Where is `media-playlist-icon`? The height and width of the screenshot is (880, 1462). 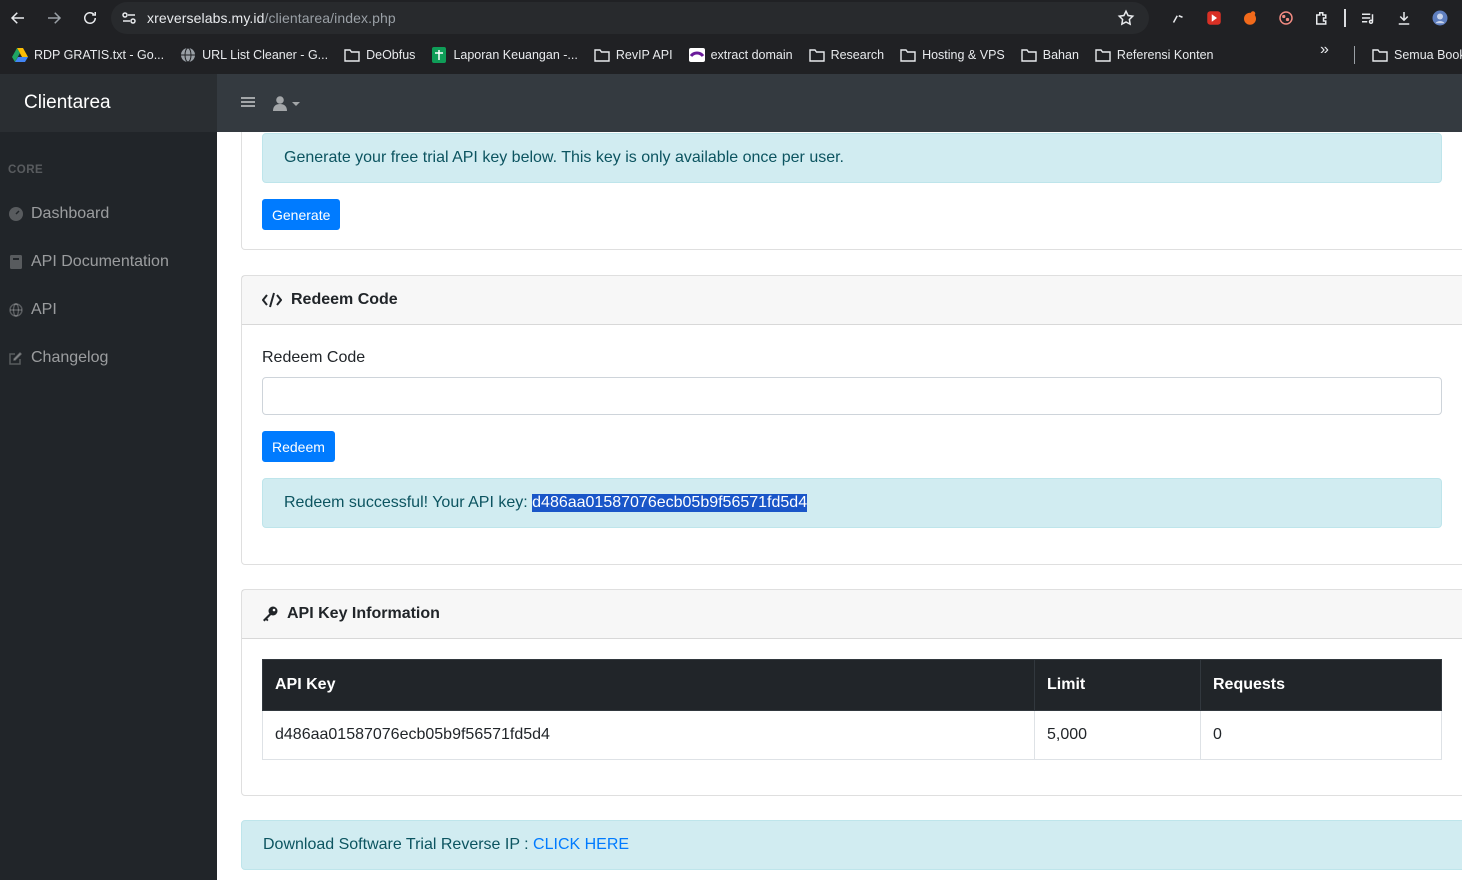
media-playlist-icon is located at coordinates (1368, 18).